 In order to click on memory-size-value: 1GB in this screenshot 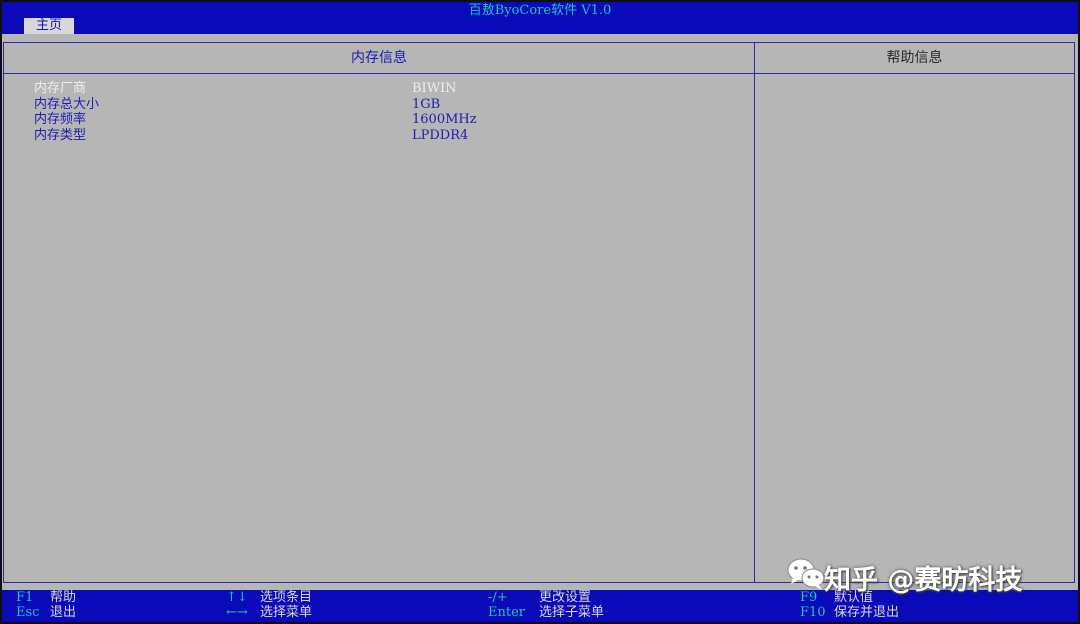, I will do `click(426, 104)`.